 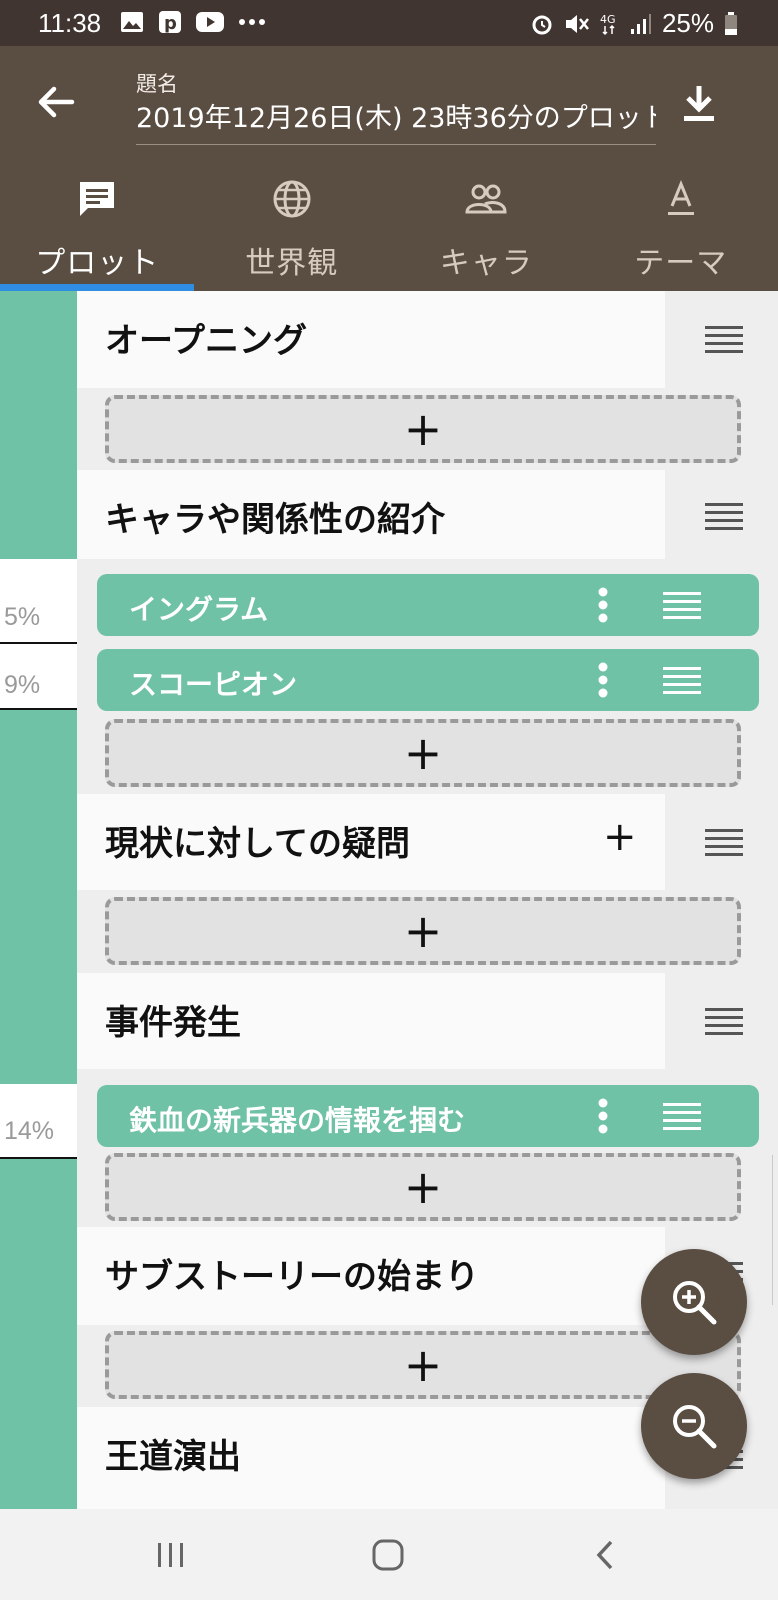 I want to click on status-time: 11:38, so click(x=70, y=23).